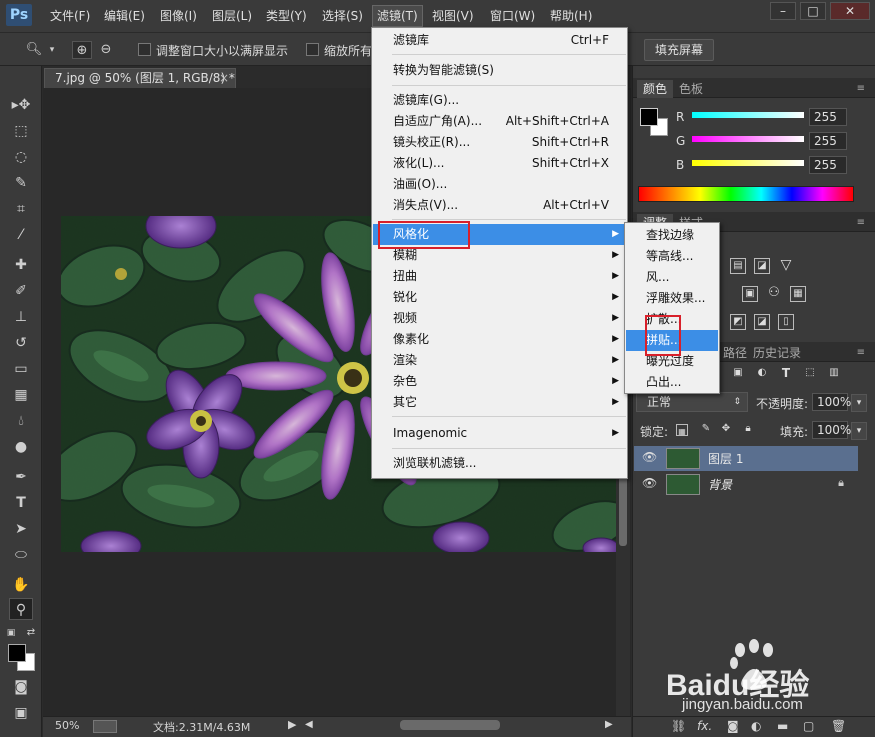  What do you see at coordinates (21, 235) in the screenshot?
I see `eyedropper-tool-icon: ⁄` at bounding box center [21, 235].